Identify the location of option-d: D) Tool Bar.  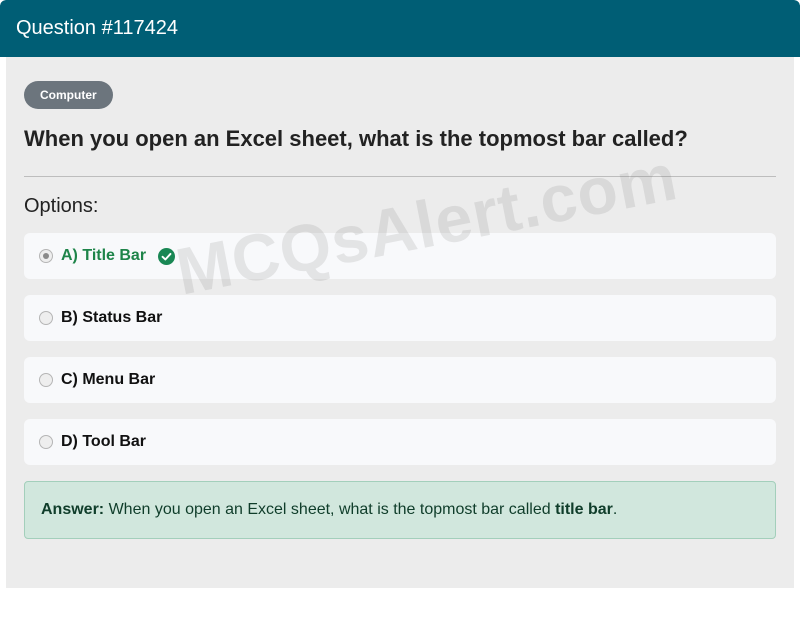
(400, 442).